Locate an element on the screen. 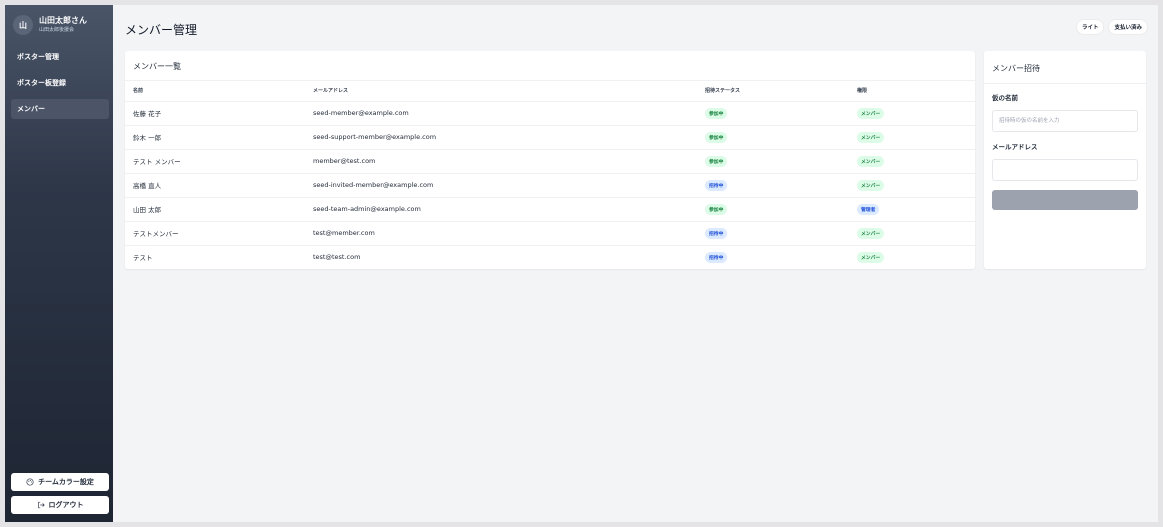 This screenshot has width=1163, height=527. table-row: テストメンバー test@member.com 招待中 メンバー is located at coordinates (550, 233).